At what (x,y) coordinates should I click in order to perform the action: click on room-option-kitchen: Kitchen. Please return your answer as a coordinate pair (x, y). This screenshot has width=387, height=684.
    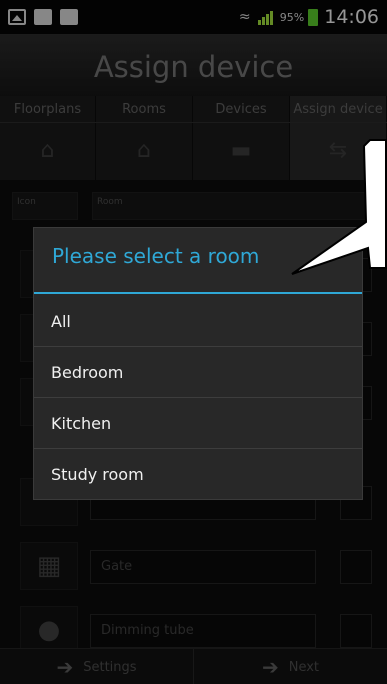
    Looking at the image, I should click on (198, 424).